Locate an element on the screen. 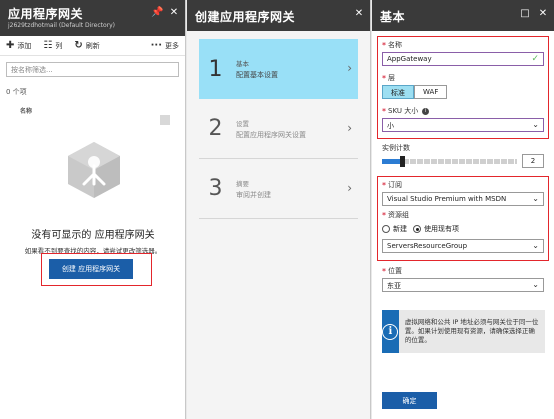 The height and width of the screenshot is (419, 554). instance-count-input: 2 is located at coordinates (533, 161).